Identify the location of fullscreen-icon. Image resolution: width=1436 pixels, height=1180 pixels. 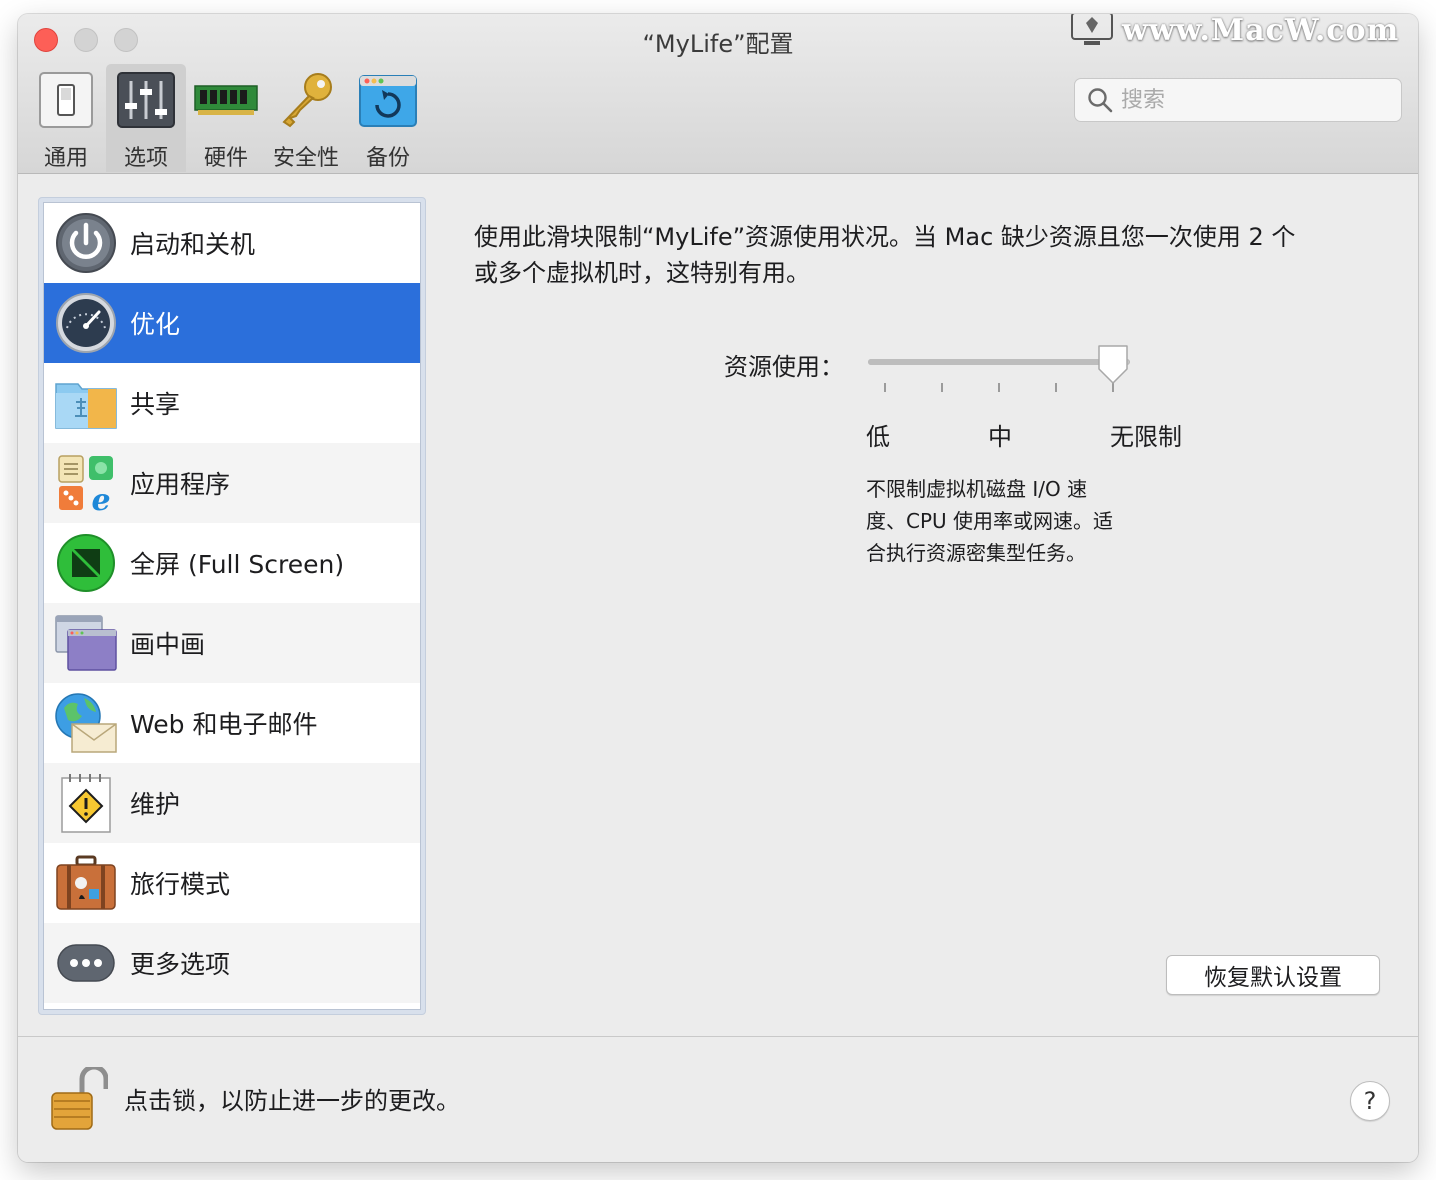
(86, 563).